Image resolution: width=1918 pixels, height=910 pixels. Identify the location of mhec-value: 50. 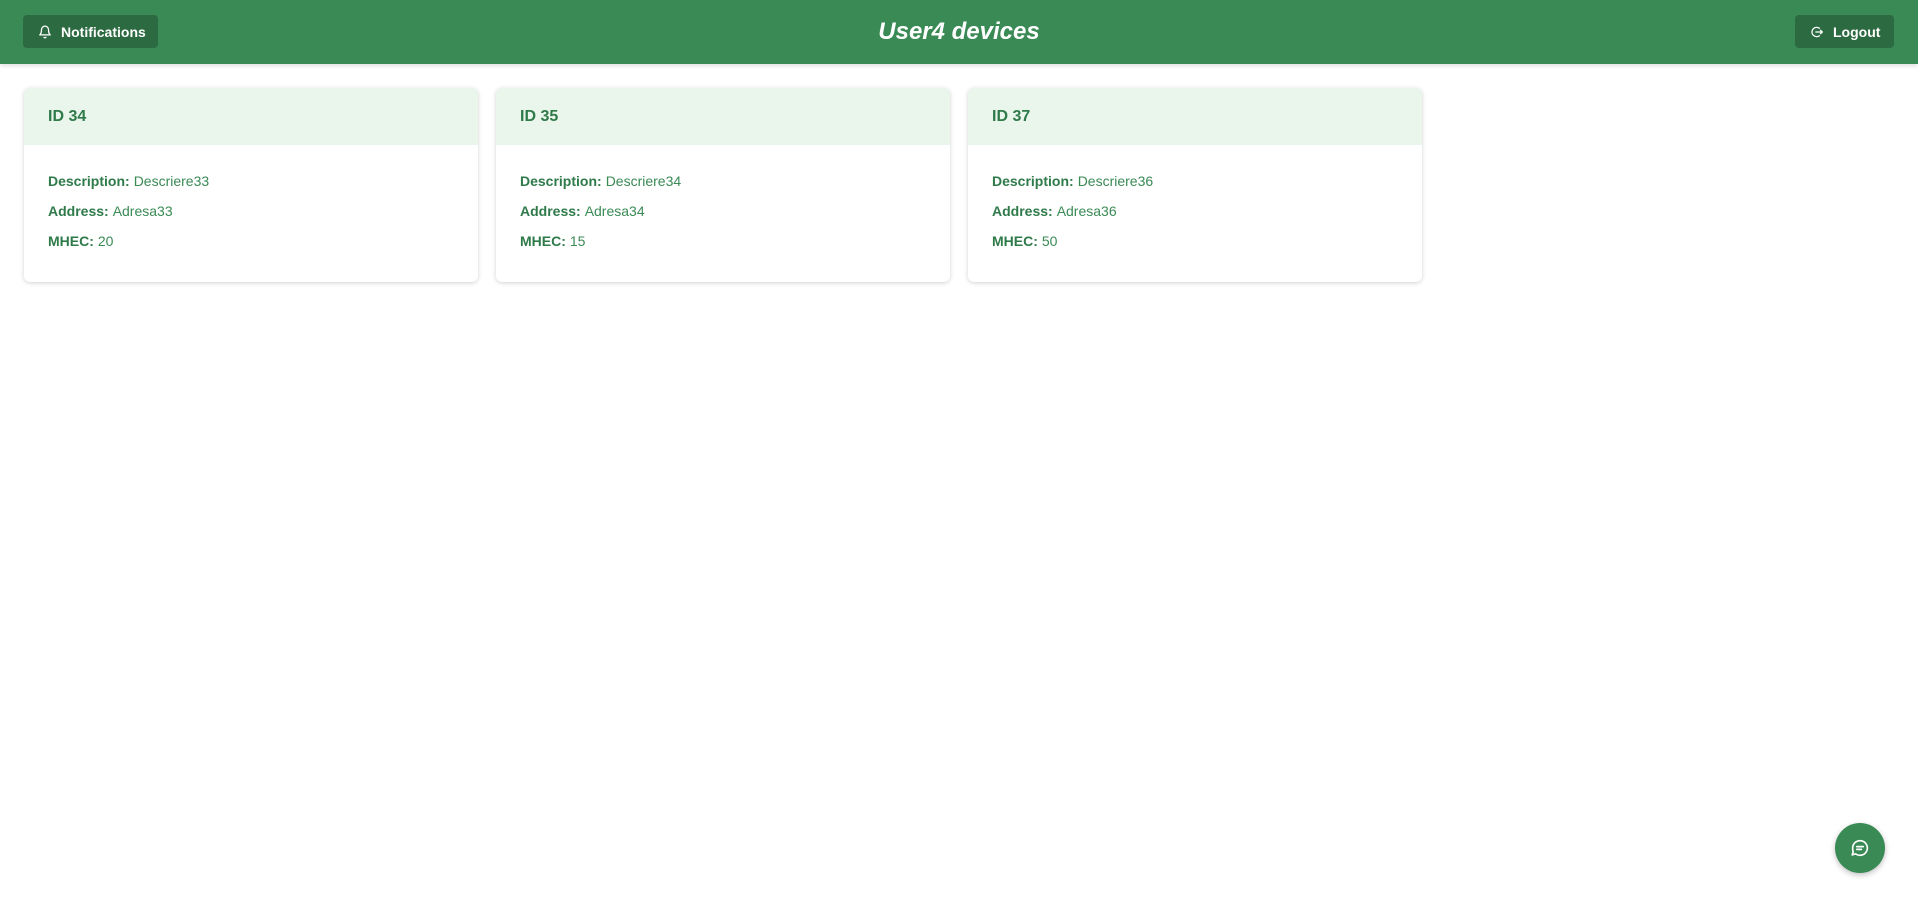
(1049, 241).